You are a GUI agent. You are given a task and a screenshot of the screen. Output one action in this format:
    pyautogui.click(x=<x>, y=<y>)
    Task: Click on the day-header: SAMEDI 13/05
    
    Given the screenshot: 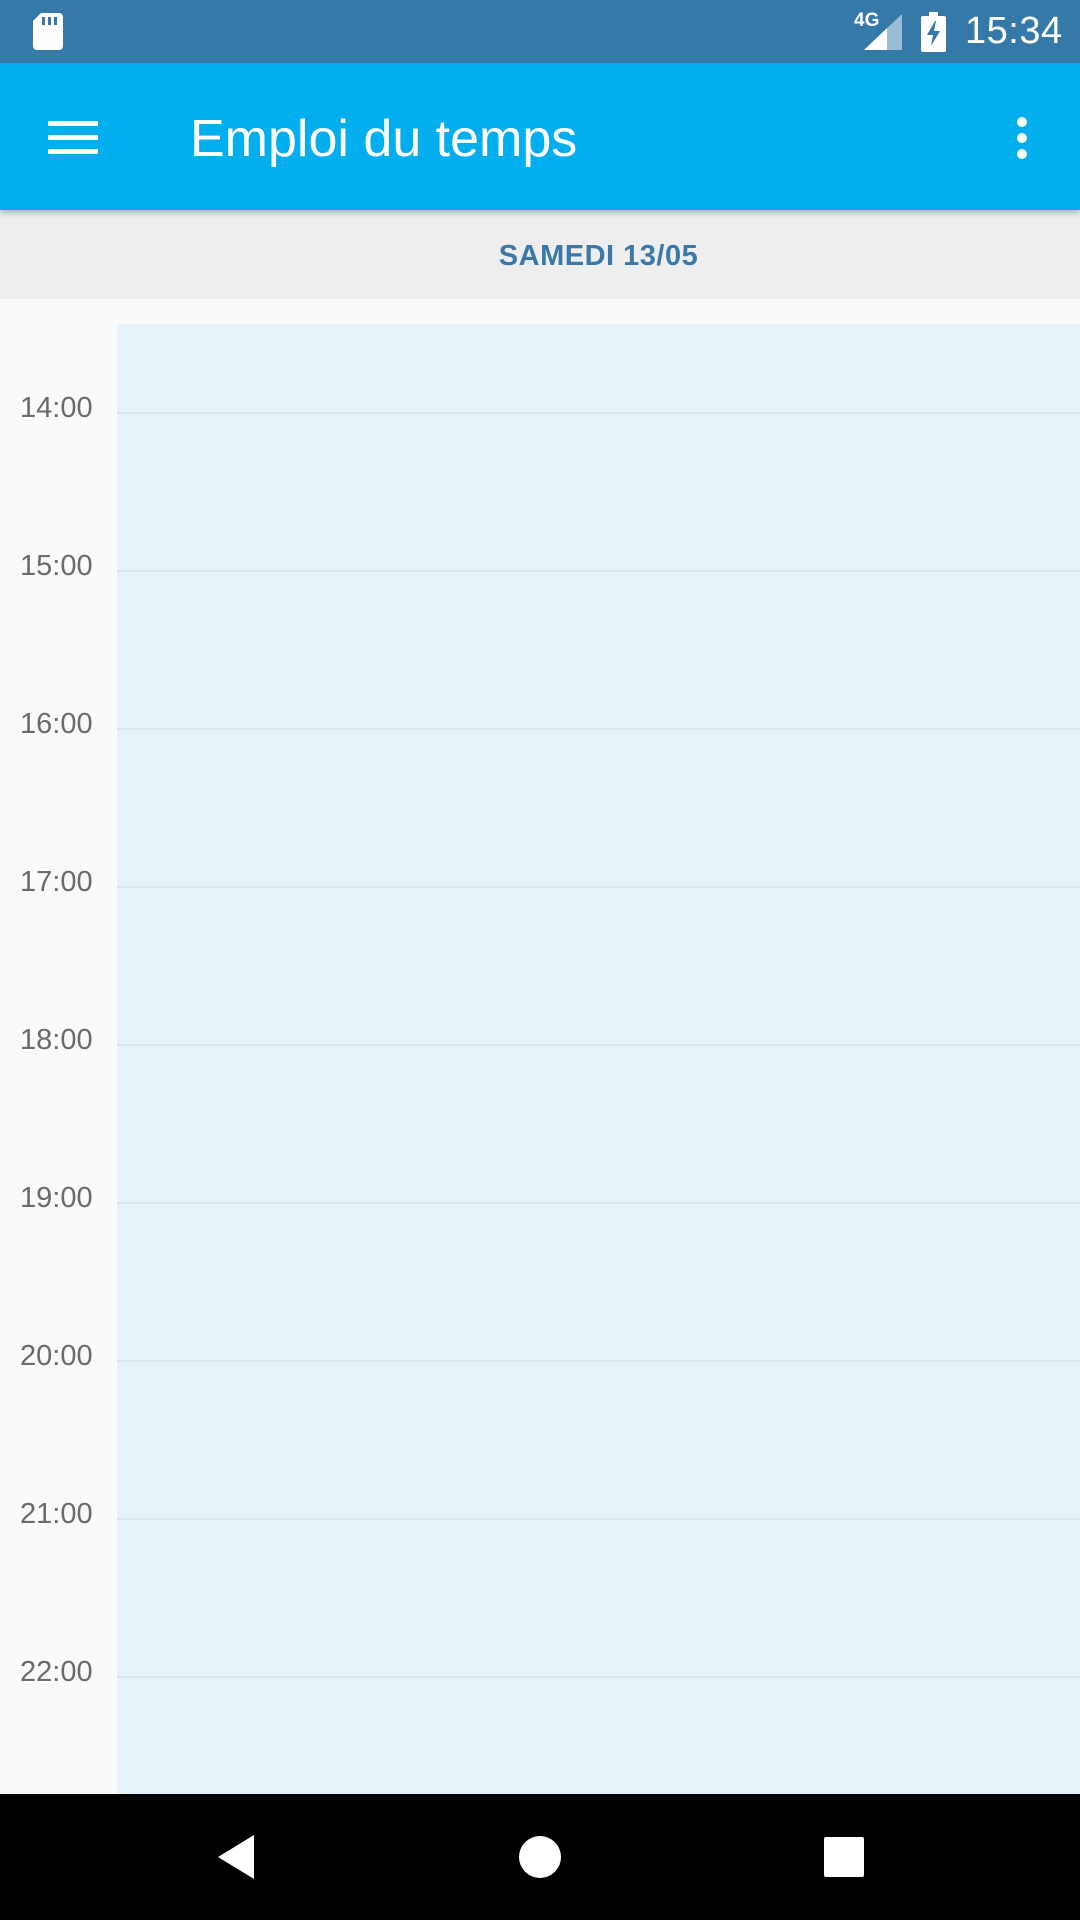 What is the action you would take?
    pyautogui.click(x=540, y=254)
    